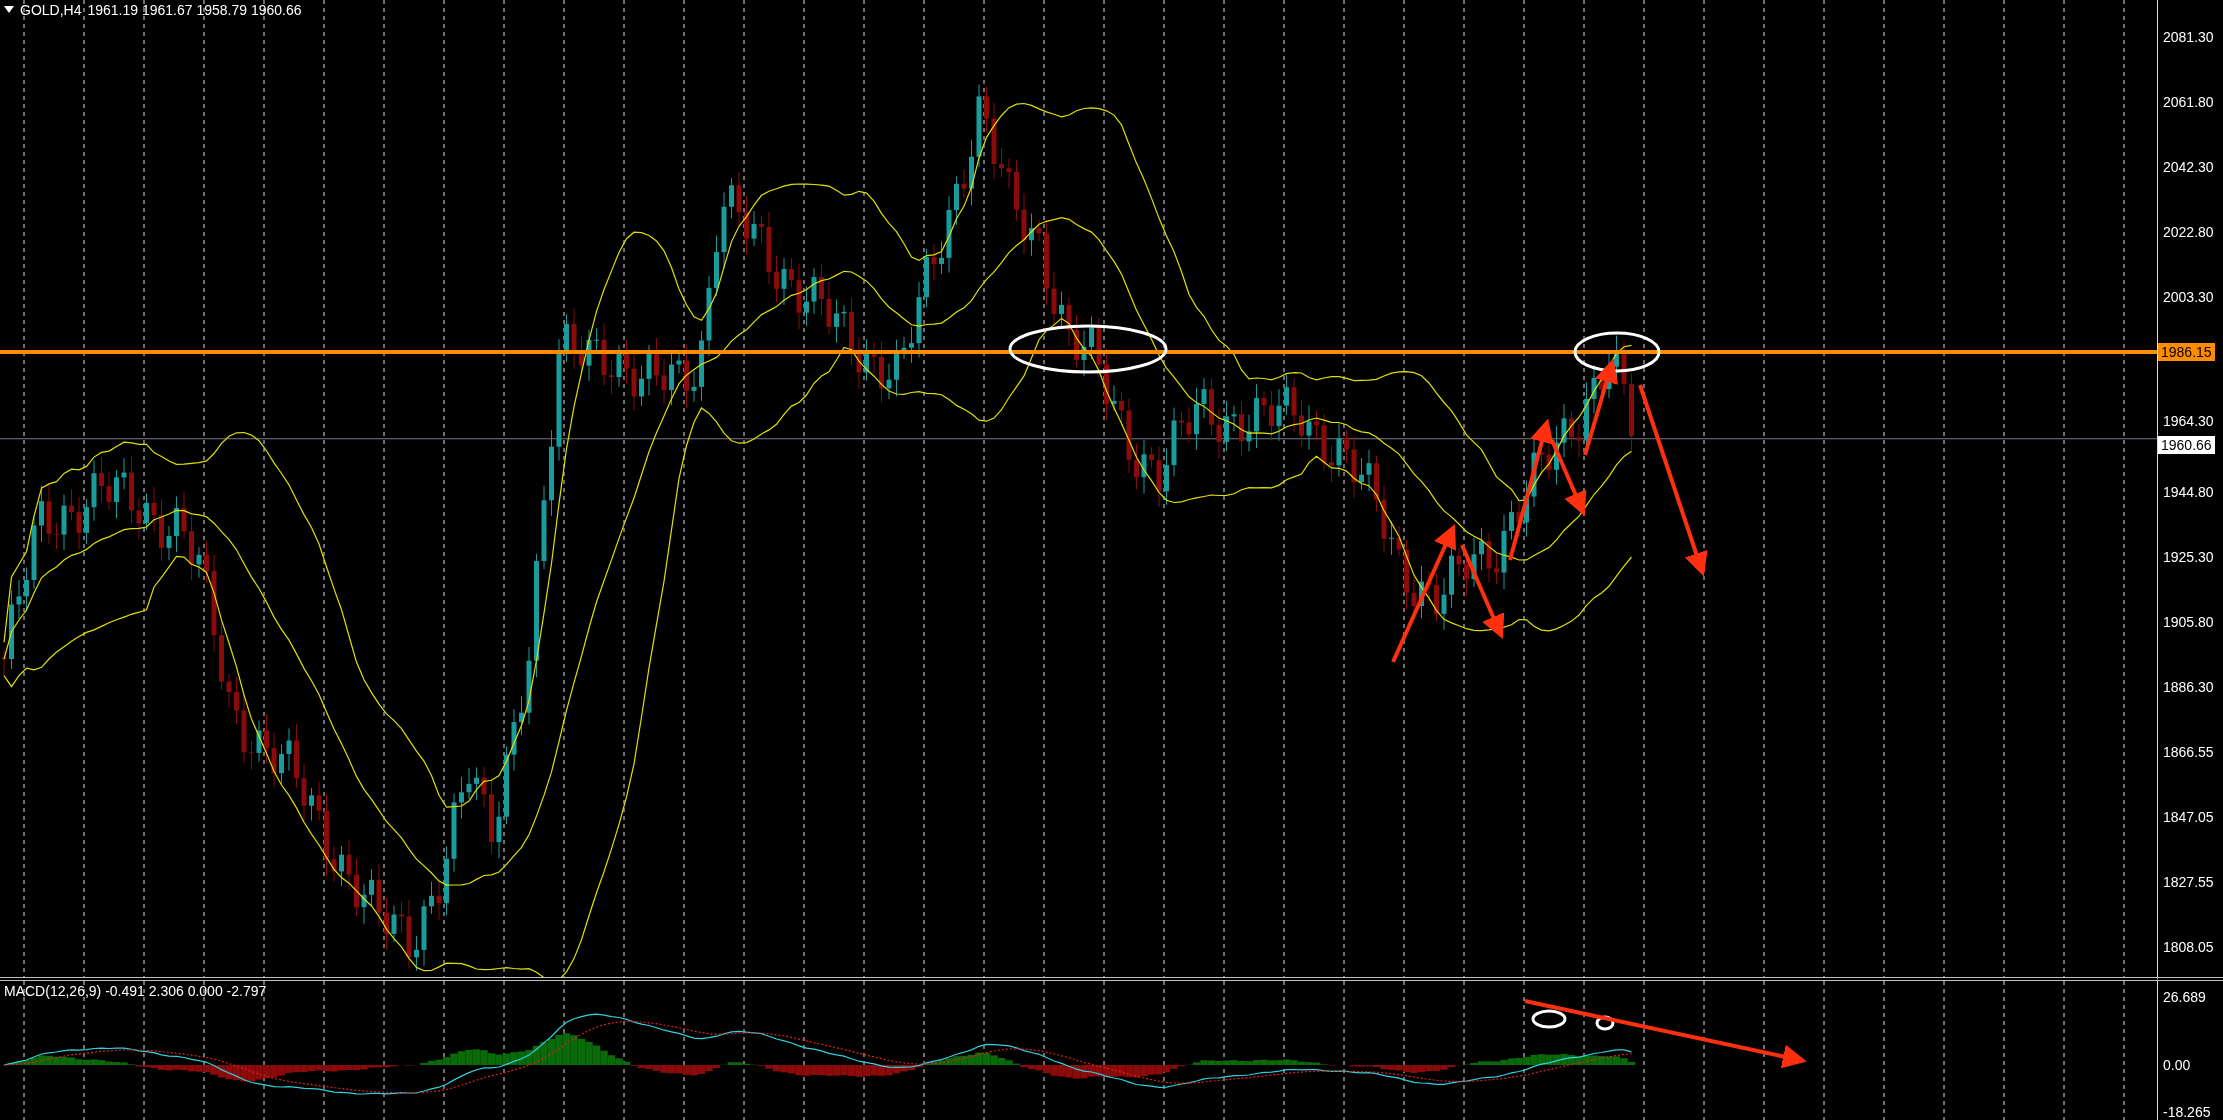  Describe the element at coordinates (2184, 997) in the screenshot. I see `macd-axis-label: 26.689` at that location.